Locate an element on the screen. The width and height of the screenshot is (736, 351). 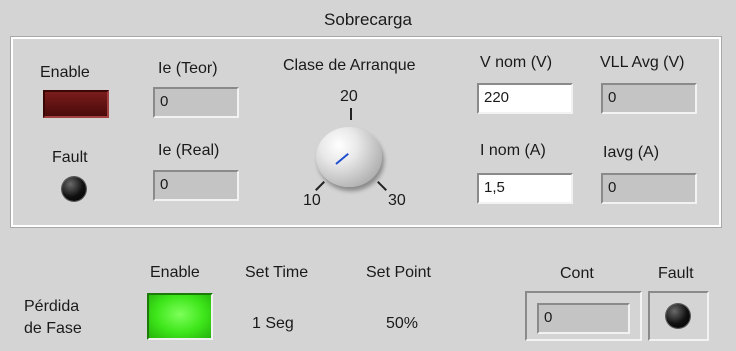
clase-arranque-knob is located at coordinates (349, 157).